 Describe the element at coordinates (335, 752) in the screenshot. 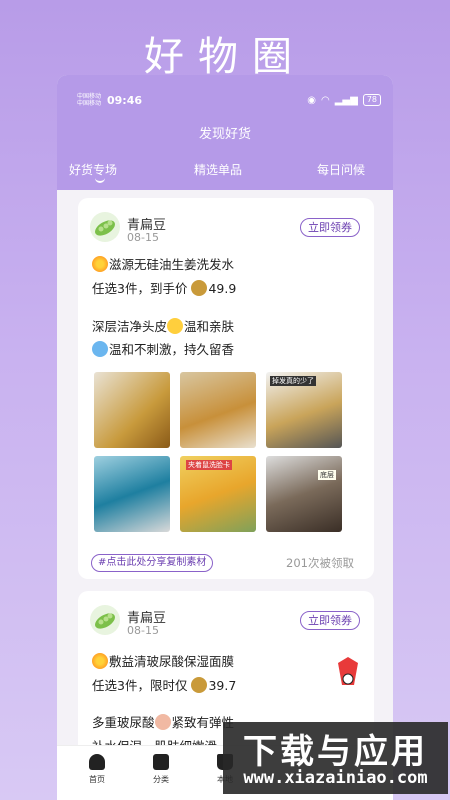

I see `watermark-main: 下载与应用` at that location.